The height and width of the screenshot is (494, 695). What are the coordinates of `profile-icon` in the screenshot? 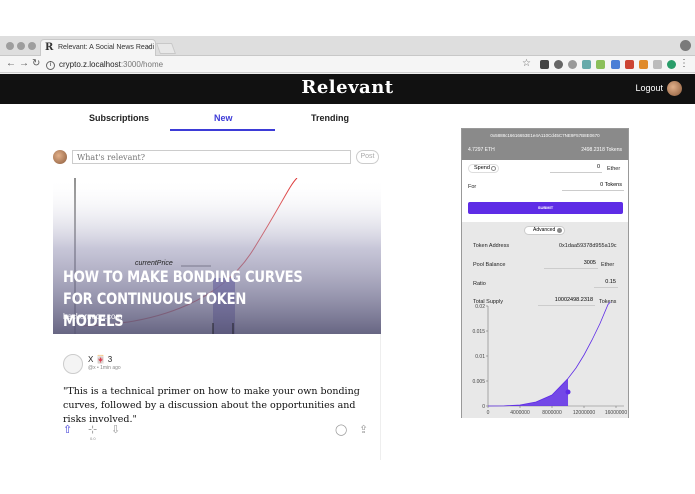 It's located at (685, 45).